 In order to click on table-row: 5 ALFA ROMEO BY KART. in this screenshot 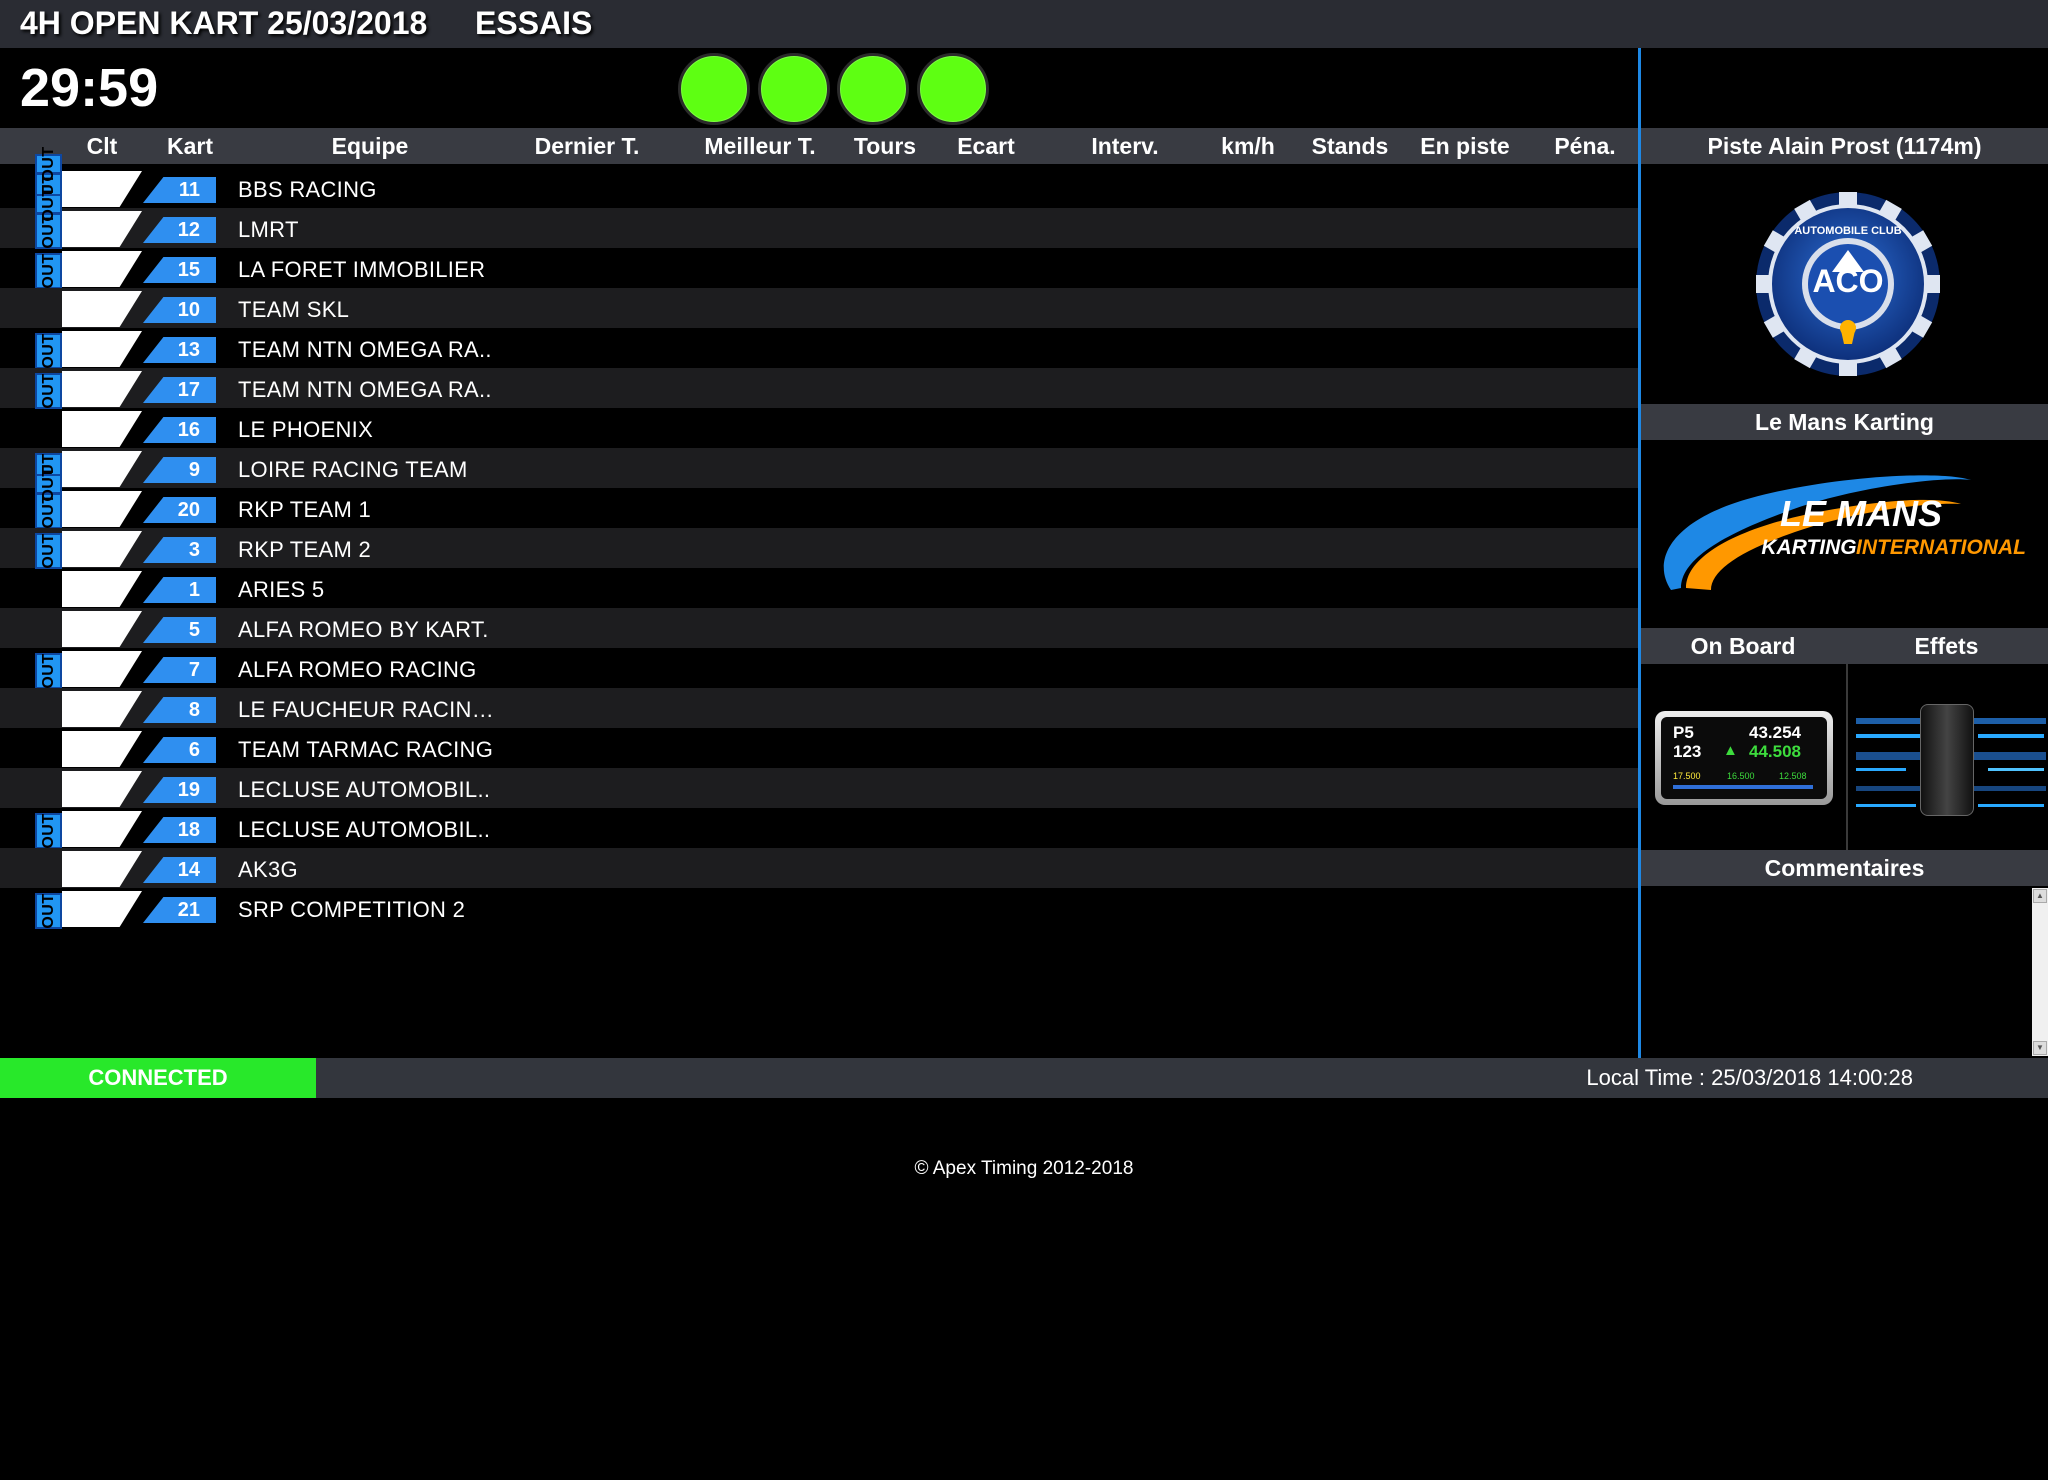, I will do `click(819, 628)`.